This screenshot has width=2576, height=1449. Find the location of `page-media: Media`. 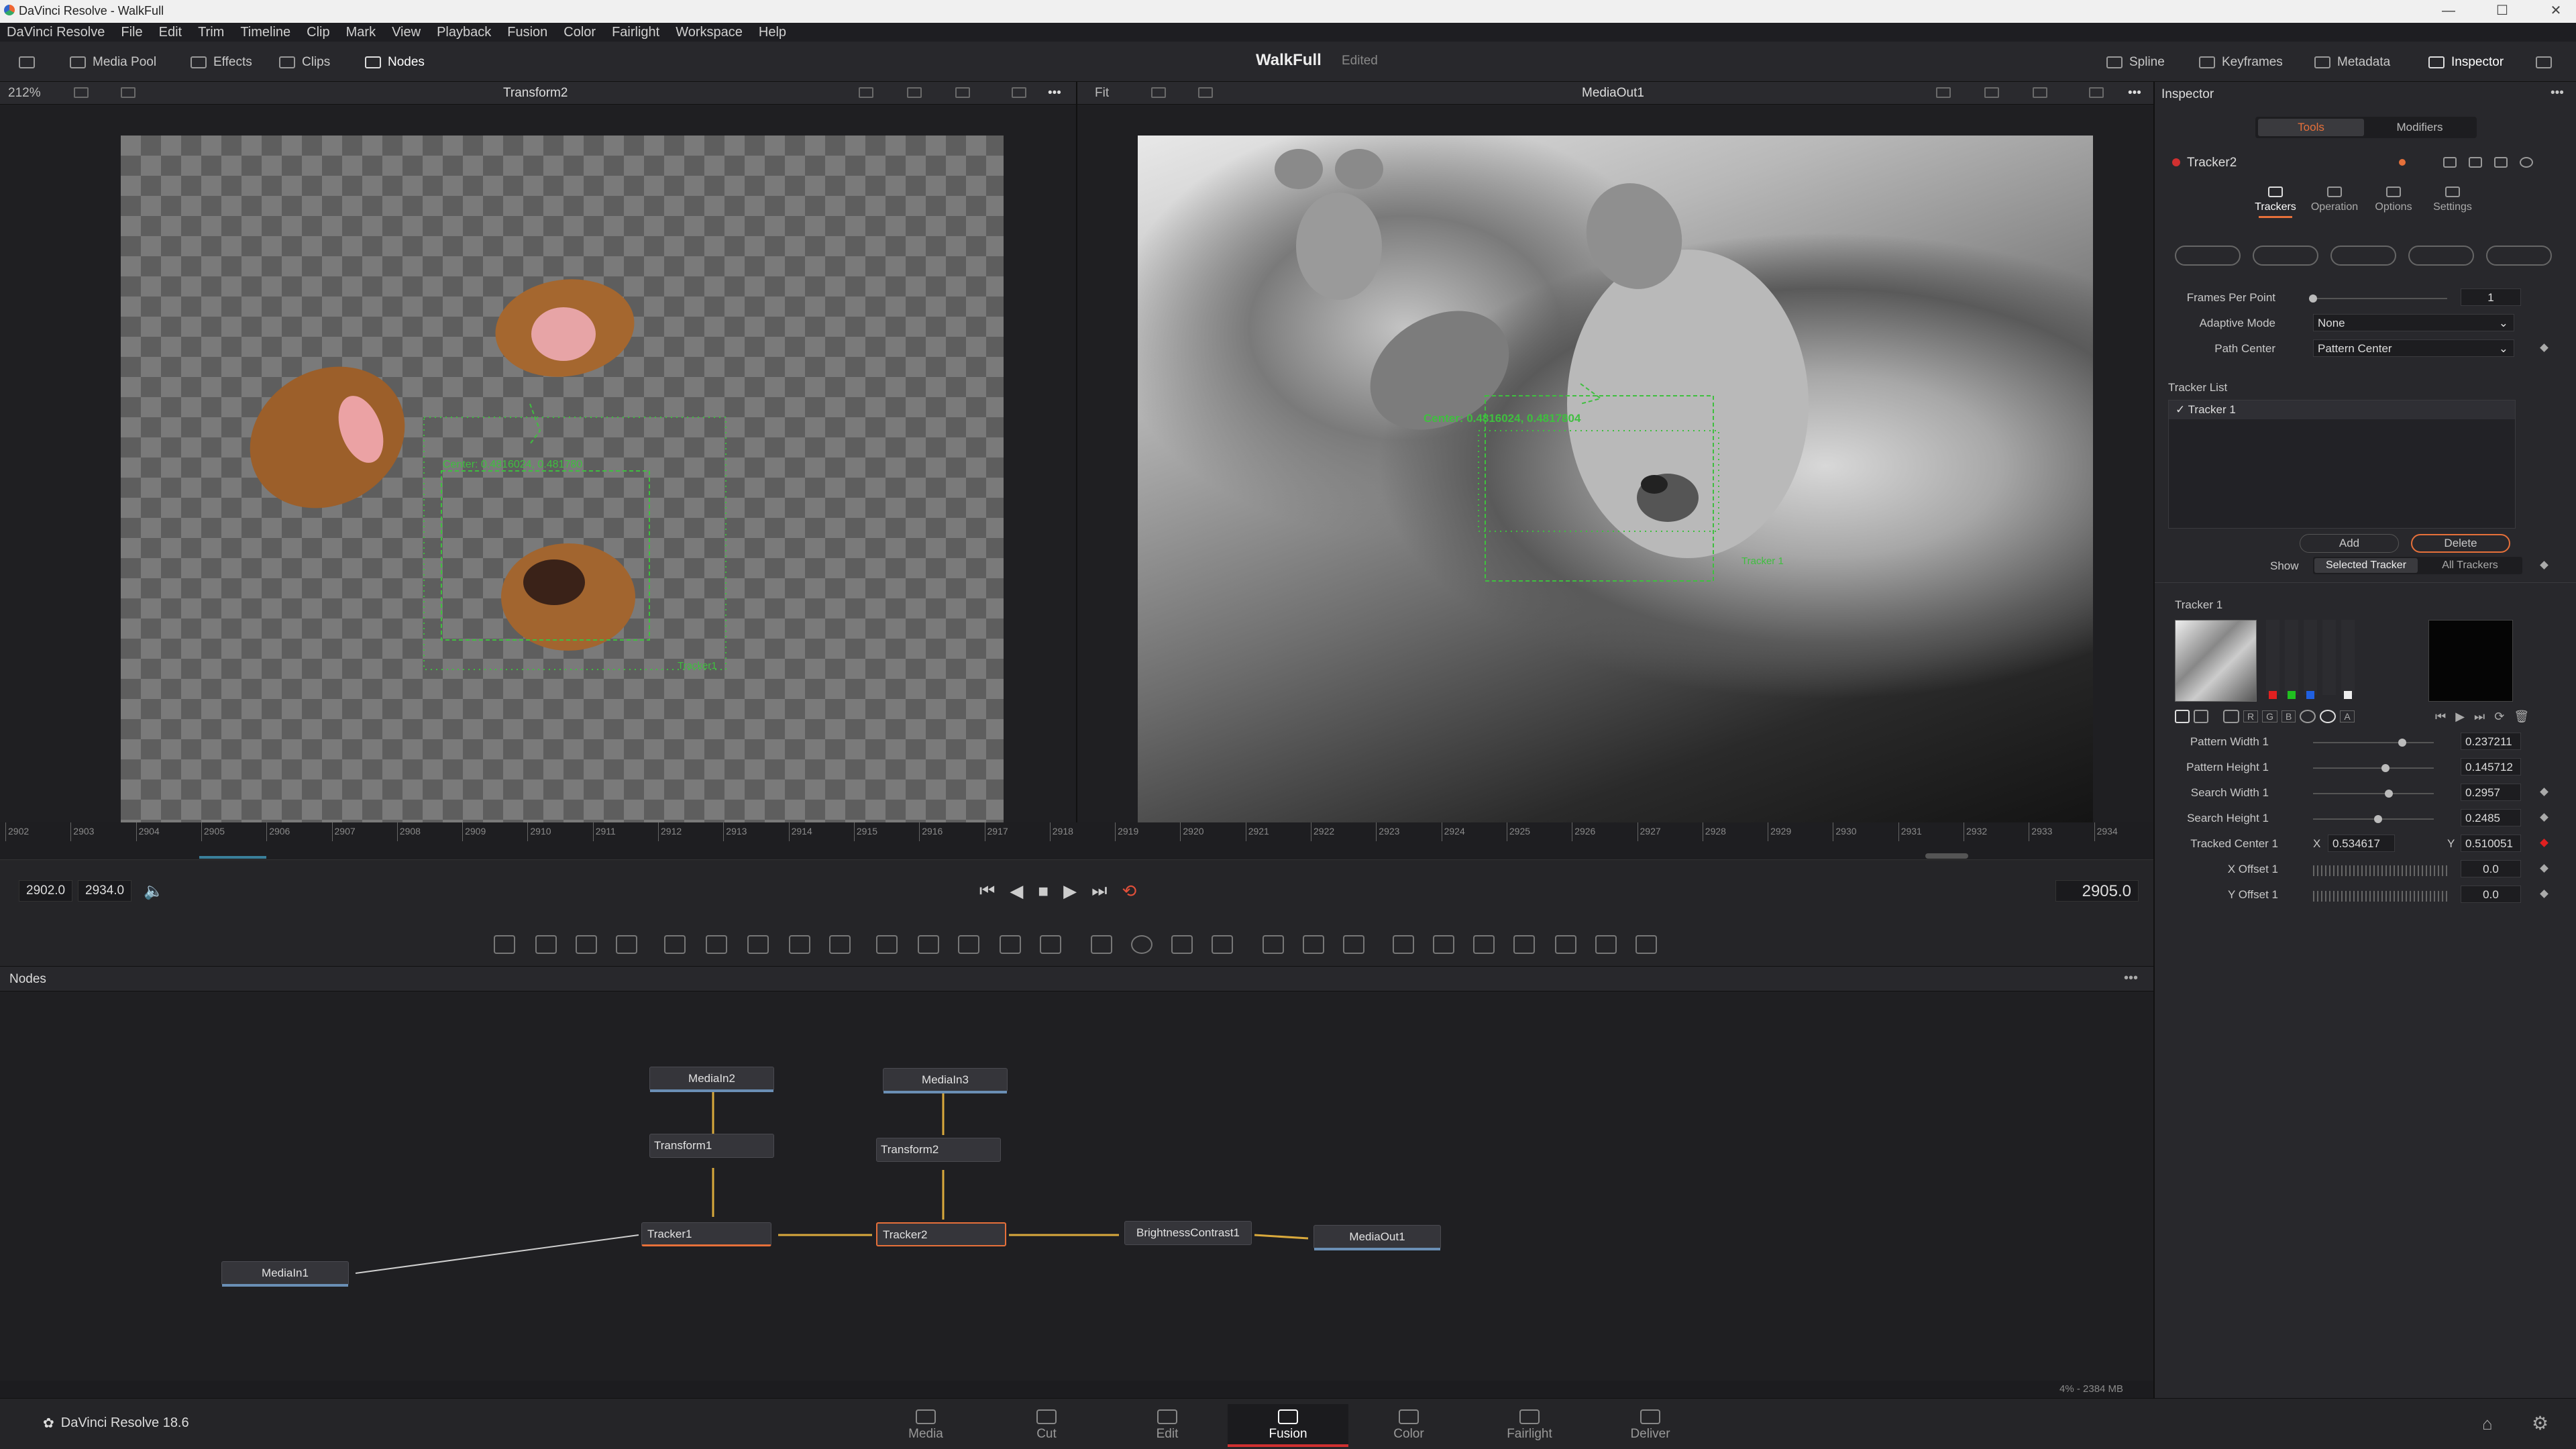

page-media: Media is located at coordinates (925, 1425).